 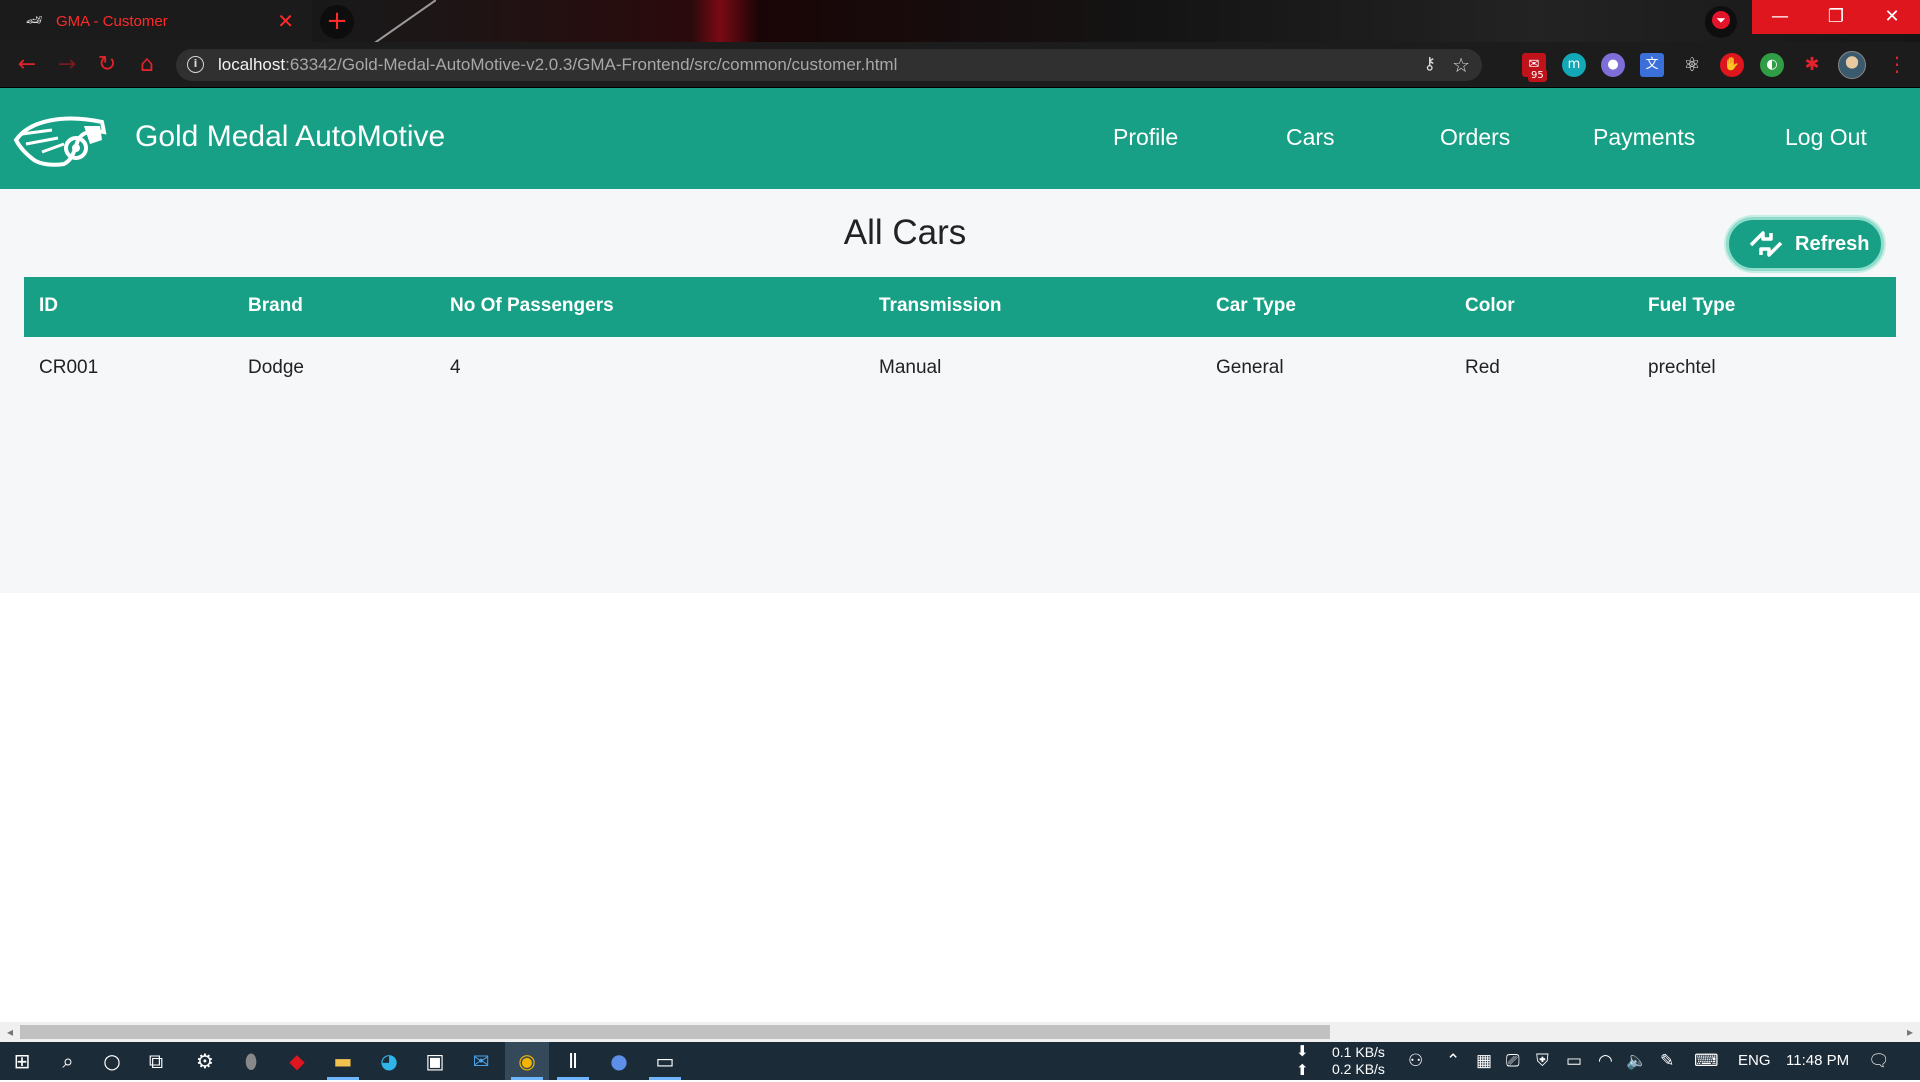 What do you see at coordinates (1145, 137) in the screenshot?
I see `nav-profile: Profile` at bounding box center [1145, 137].